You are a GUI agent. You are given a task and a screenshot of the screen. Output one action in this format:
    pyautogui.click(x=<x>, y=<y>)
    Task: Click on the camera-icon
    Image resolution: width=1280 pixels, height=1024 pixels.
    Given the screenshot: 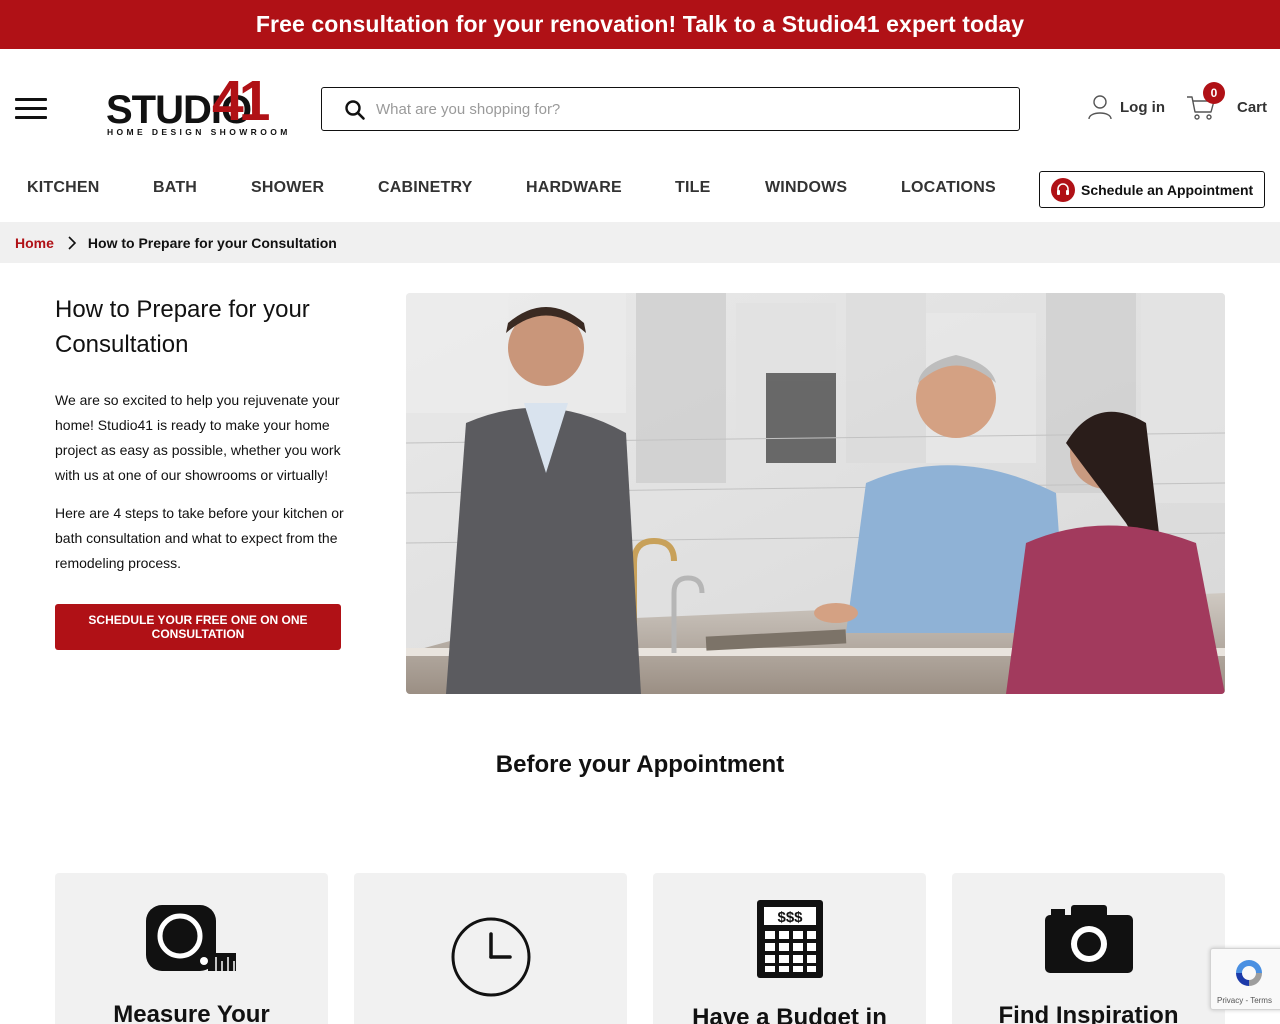 What is the action you would take?
    pyautogui.click(x=1088, y=938)
    